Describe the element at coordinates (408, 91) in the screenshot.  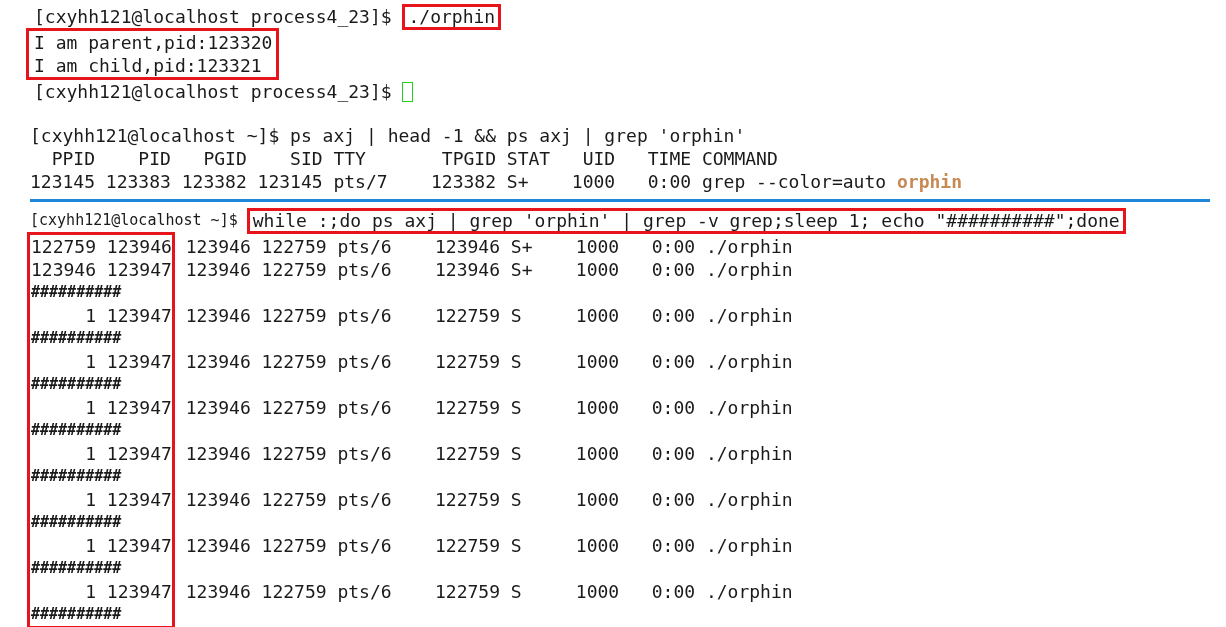
I see `cursor-icon` at that location.